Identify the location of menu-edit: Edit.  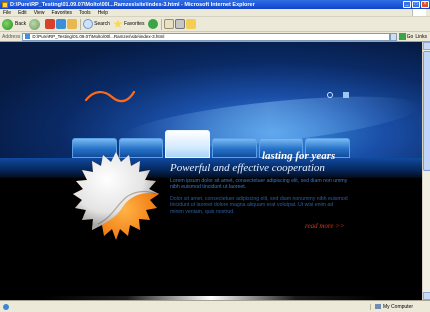
(22, 13).